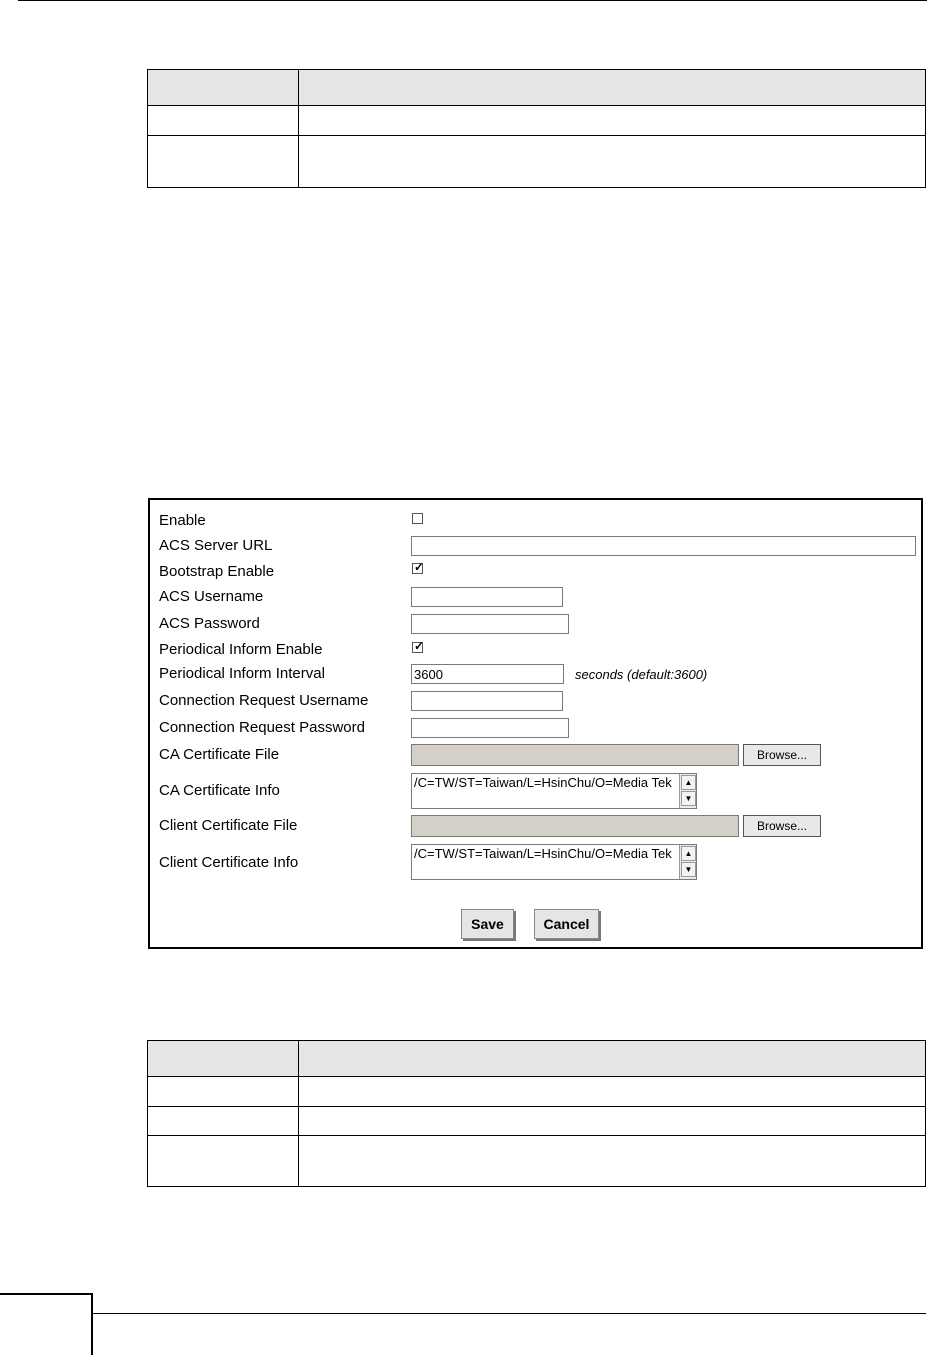  What do you see at coordinates (487, 674) in the screenshot?
I see `periodical-inform-interval-input` at bounding box center [487, 674].